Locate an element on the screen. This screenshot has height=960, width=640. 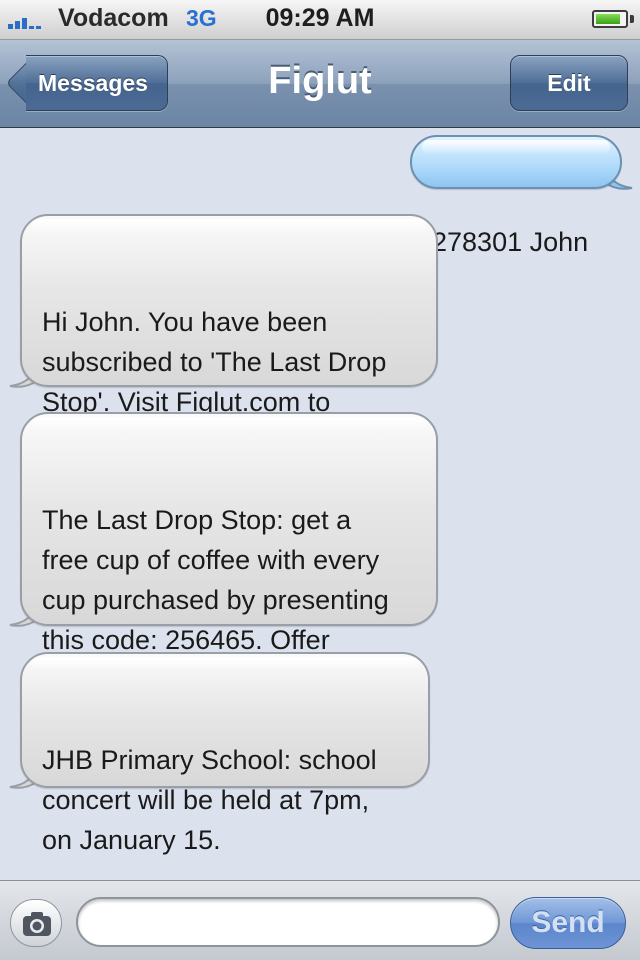
compose-bar: Send is located at coordinates (320, 920).